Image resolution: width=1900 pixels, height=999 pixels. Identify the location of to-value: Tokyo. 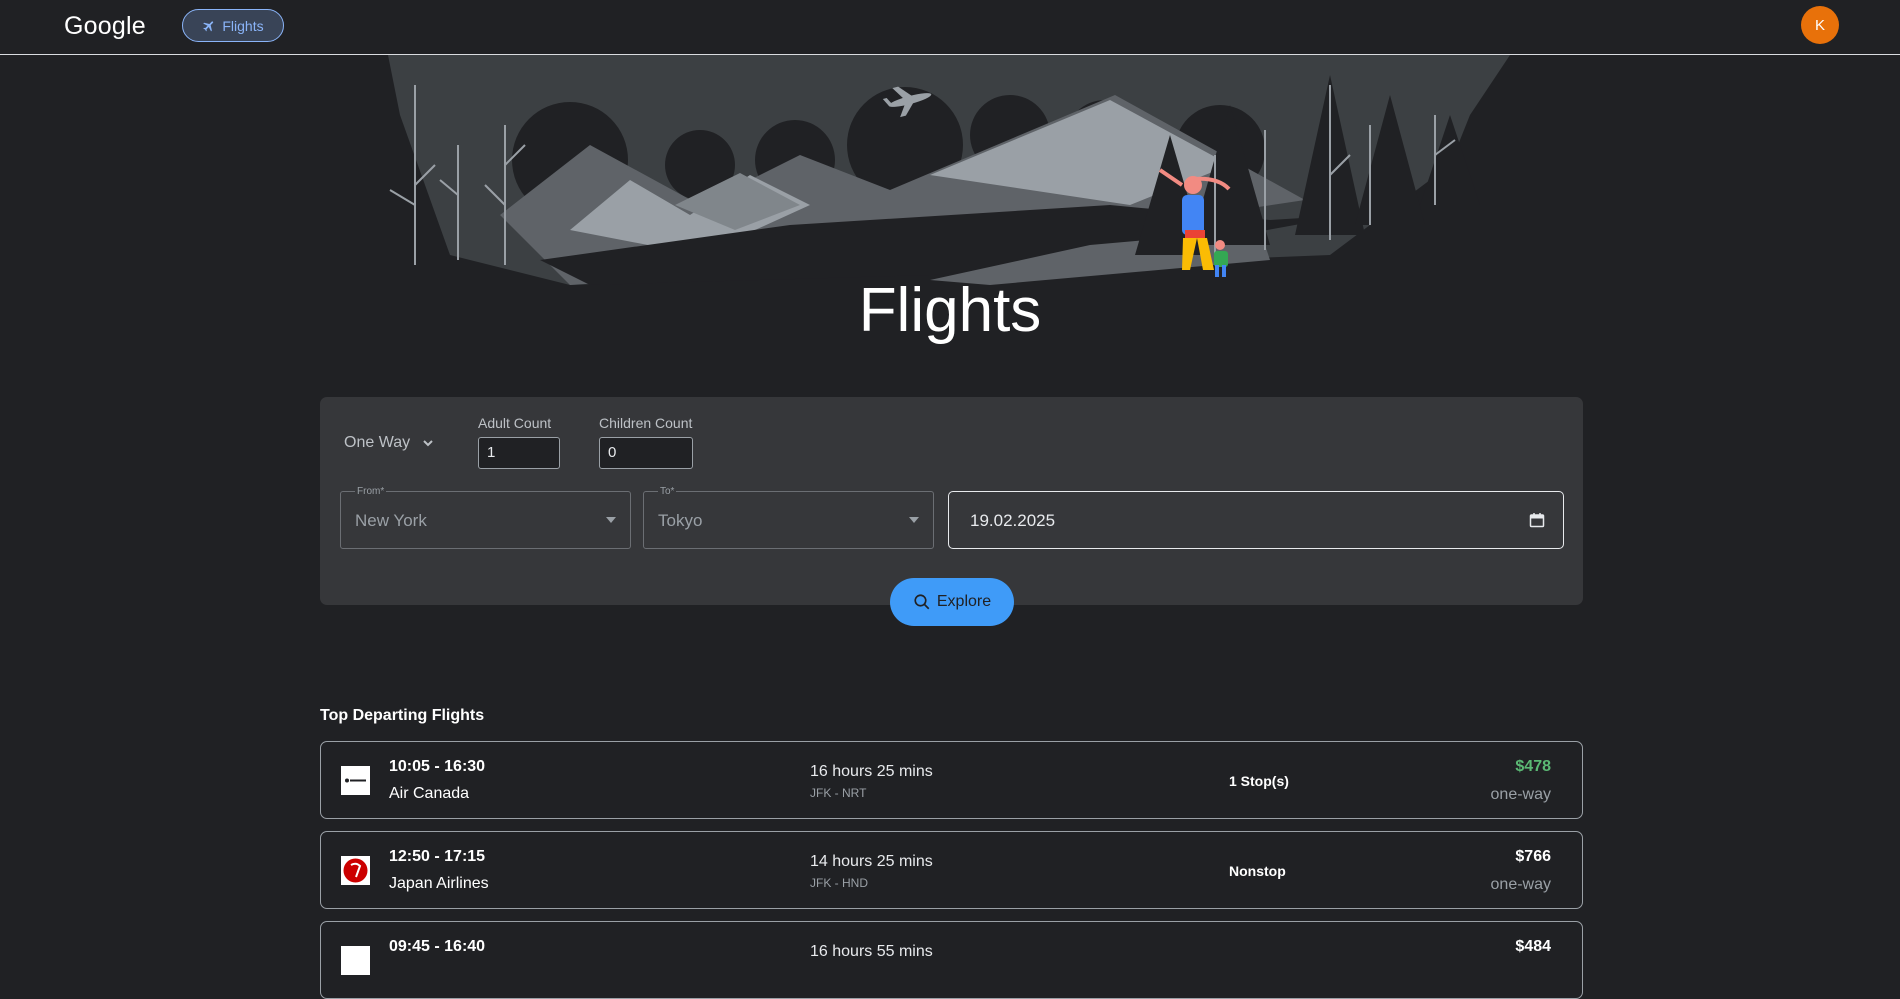
(680, 520).